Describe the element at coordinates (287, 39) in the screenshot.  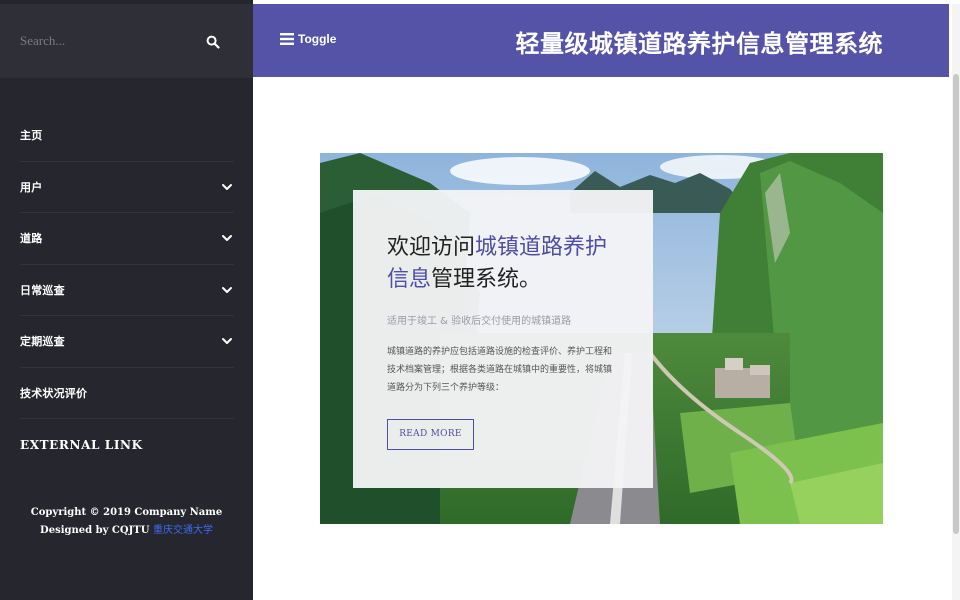
I see `hamburger-icon` at that location.